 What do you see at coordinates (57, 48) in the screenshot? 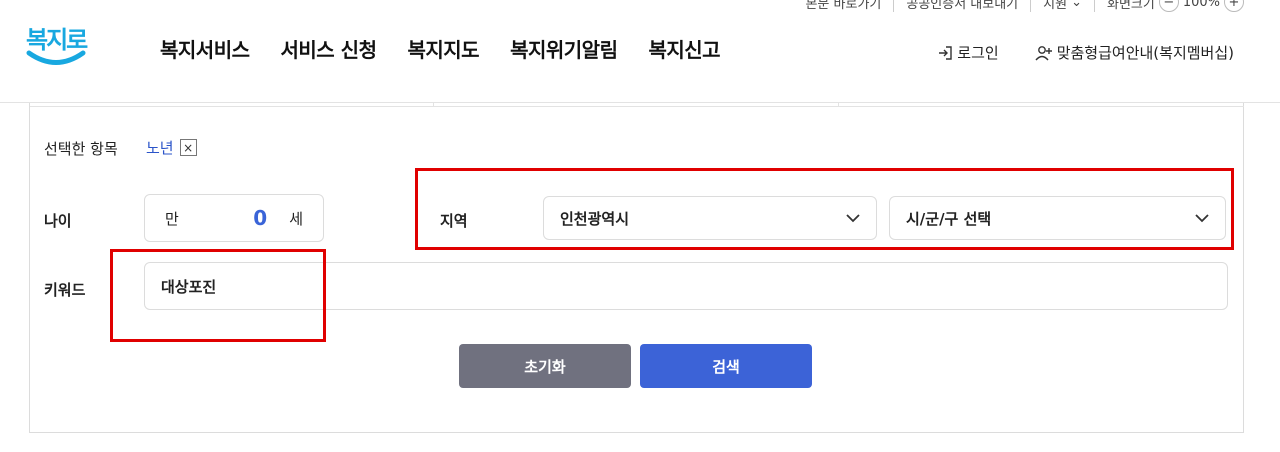
I see `site-logo: 복지로` at bounding box center [57, 48].